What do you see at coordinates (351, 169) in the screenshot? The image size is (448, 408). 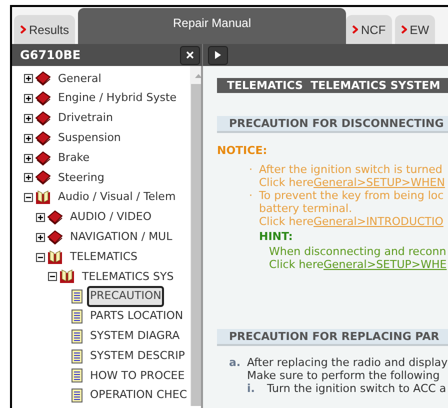 I see `text-line: After the ignition switch is turned` at bounding box center [351, 169].